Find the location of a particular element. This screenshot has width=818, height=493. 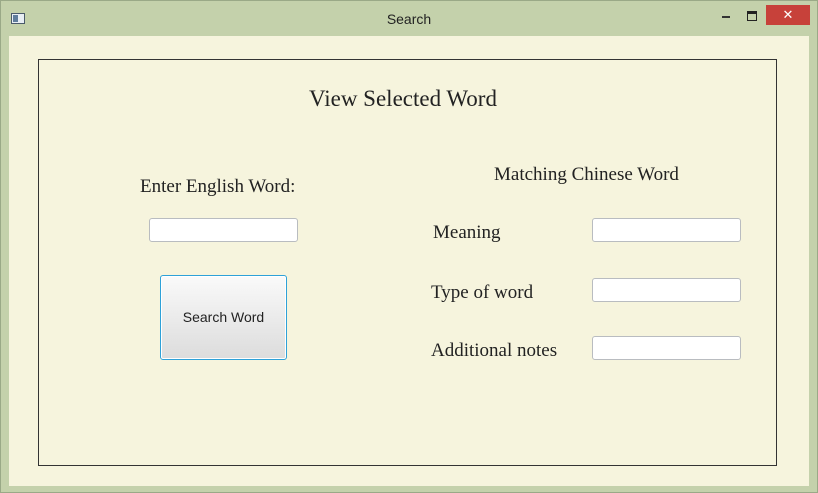

close-button: ✕ is located at coordinates (788, 15).